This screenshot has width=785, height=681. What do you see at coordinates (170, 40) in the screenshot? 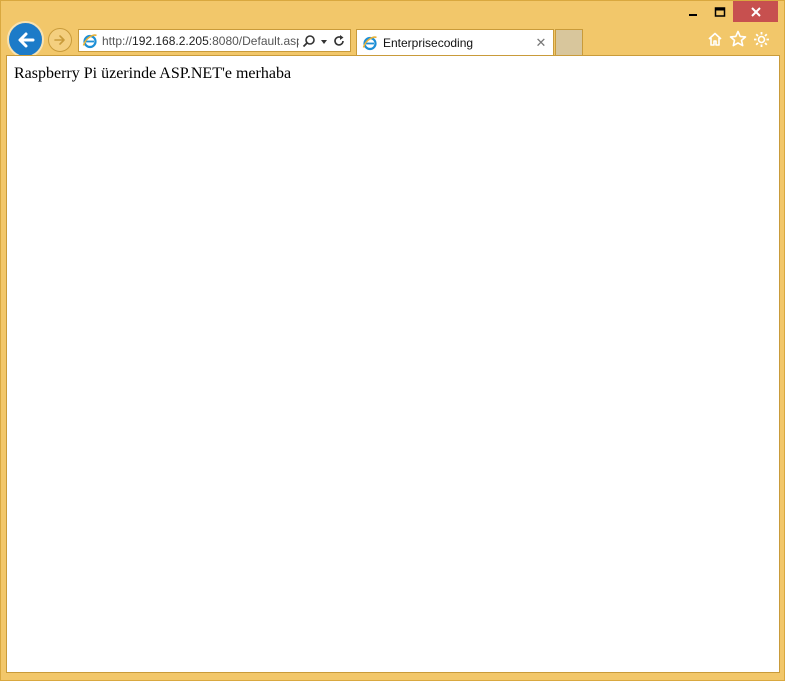
I see `url-host: 192.168.2.205` at bounding box center [170, 40].